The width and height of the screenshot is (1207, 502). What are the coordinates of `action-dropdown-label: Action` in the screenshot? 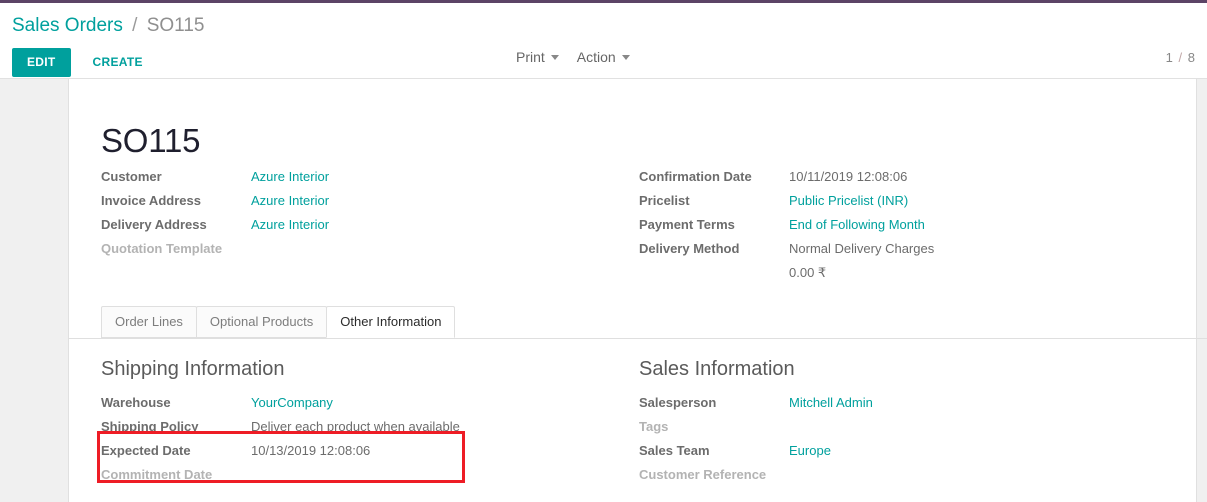 It's located at (596, 57).